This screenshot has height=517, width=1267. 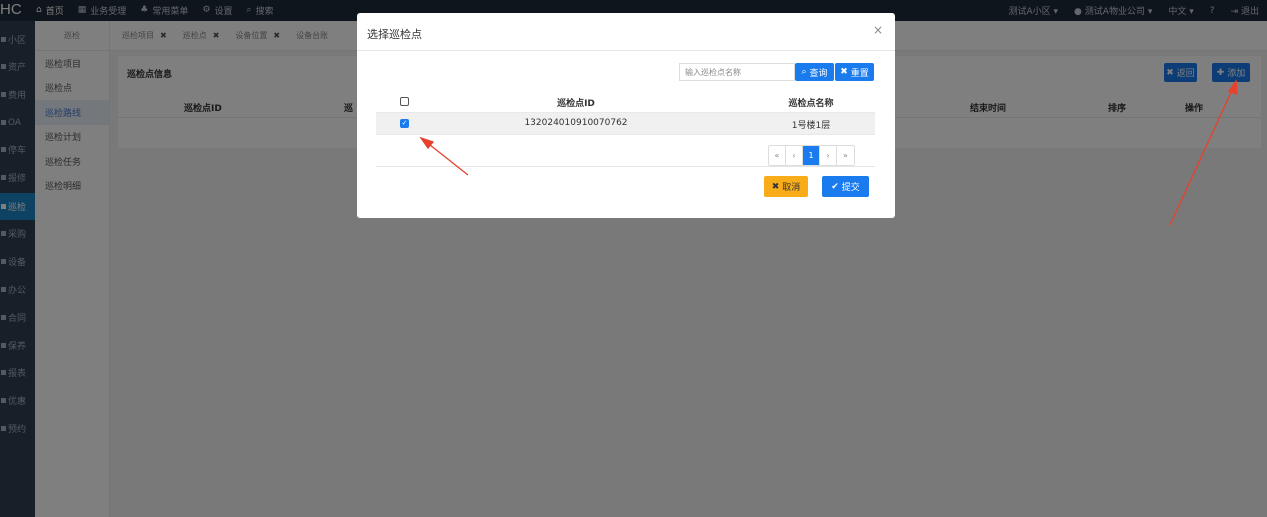 I want to click on page-button: 1, so click(x=811, y=155).